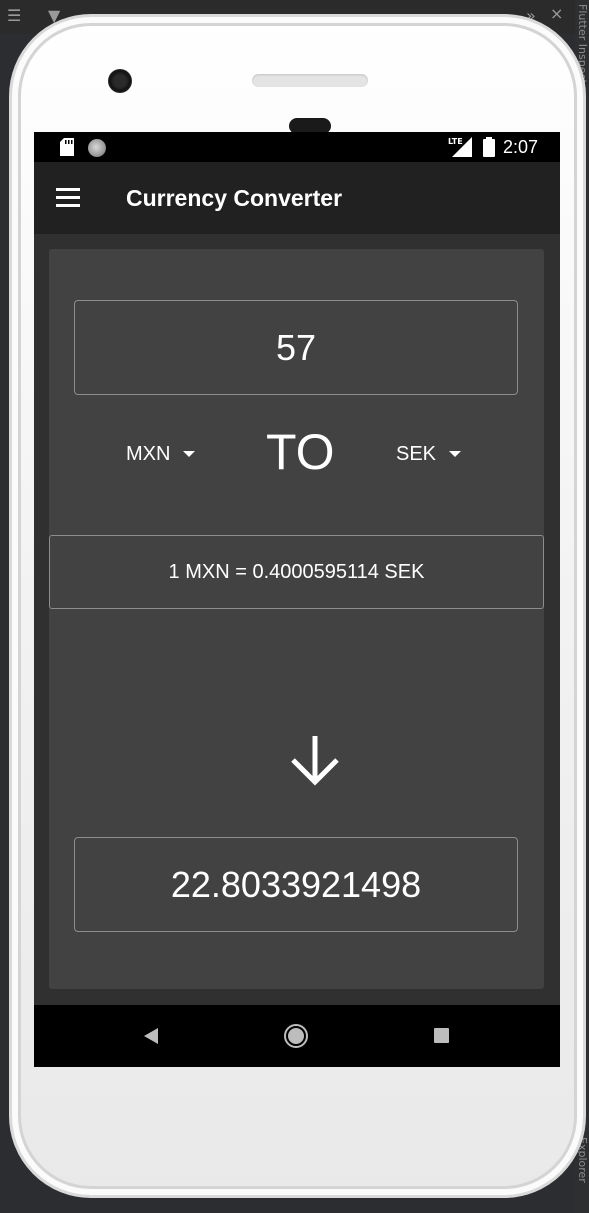 The image size is (589, 1213). I want to click on earpiece-speaker, so click(310, 80).